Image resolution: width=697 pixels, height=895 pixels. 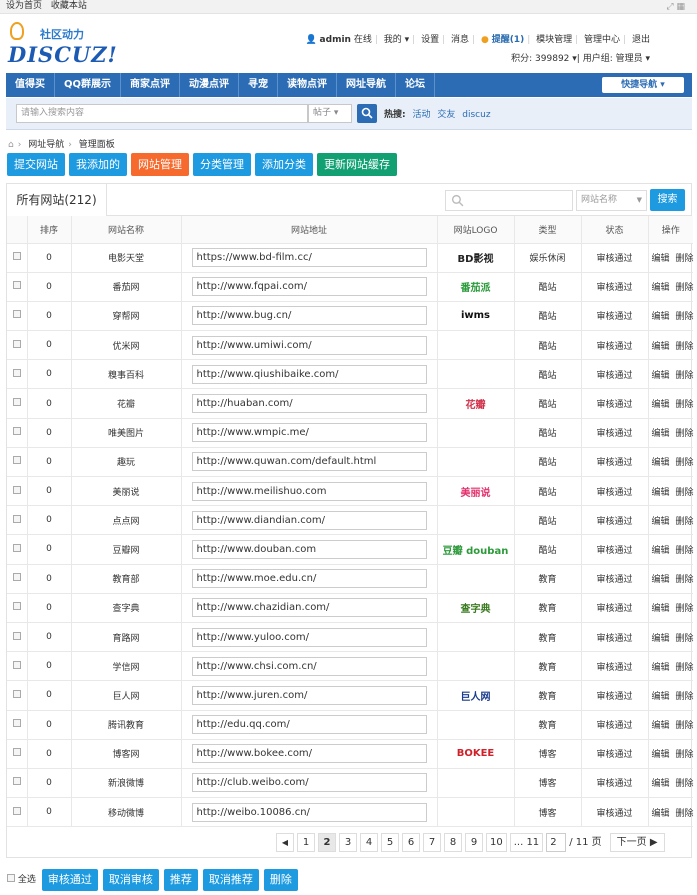 I want to click on nav-item: 动漫点评, so click(x=210, y=85).